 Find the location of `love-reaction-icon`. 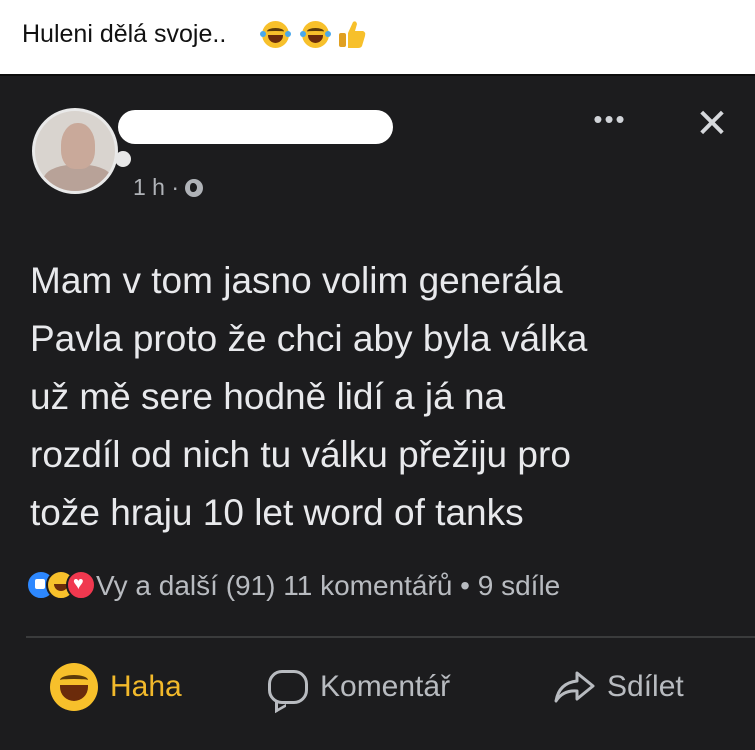

love-reaction-icon is located at coordinates (81, 585).